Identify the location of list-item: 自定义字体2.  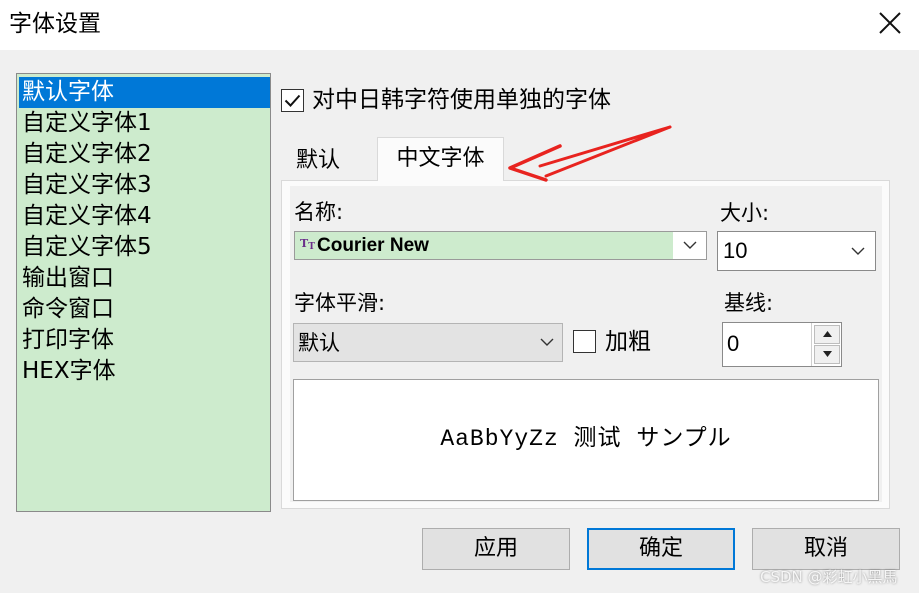
(144, 154).